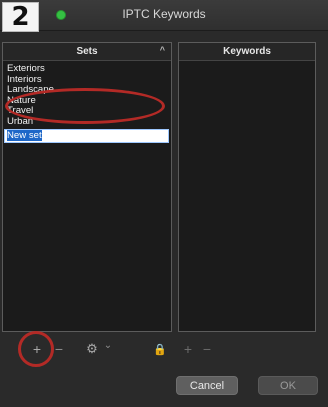  I want to click on ok-button: OK, so click(288, 385).